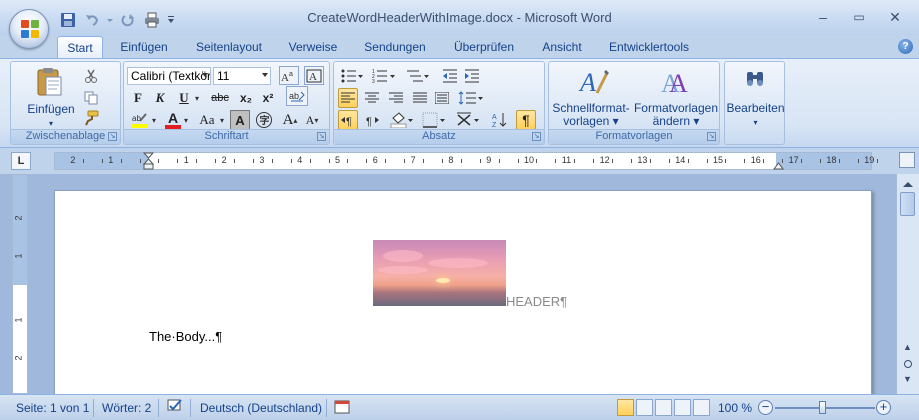  I want to click on justify-icon, so click(420, 98).